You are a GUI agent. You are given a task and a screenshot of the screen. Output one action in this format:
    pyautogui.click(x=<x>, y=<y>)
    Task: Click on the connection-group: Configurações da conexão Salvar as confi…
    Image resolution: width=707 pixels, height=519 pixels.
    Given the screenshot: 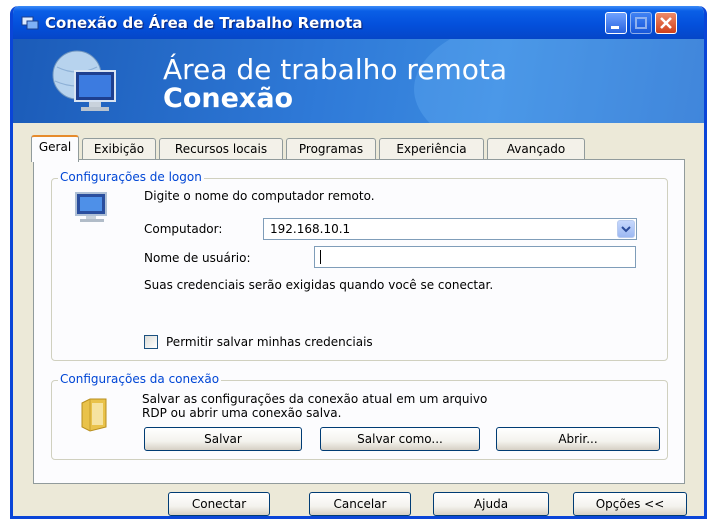 What is the action you would take?
    pyautogui.click(x=359, y=416)
    